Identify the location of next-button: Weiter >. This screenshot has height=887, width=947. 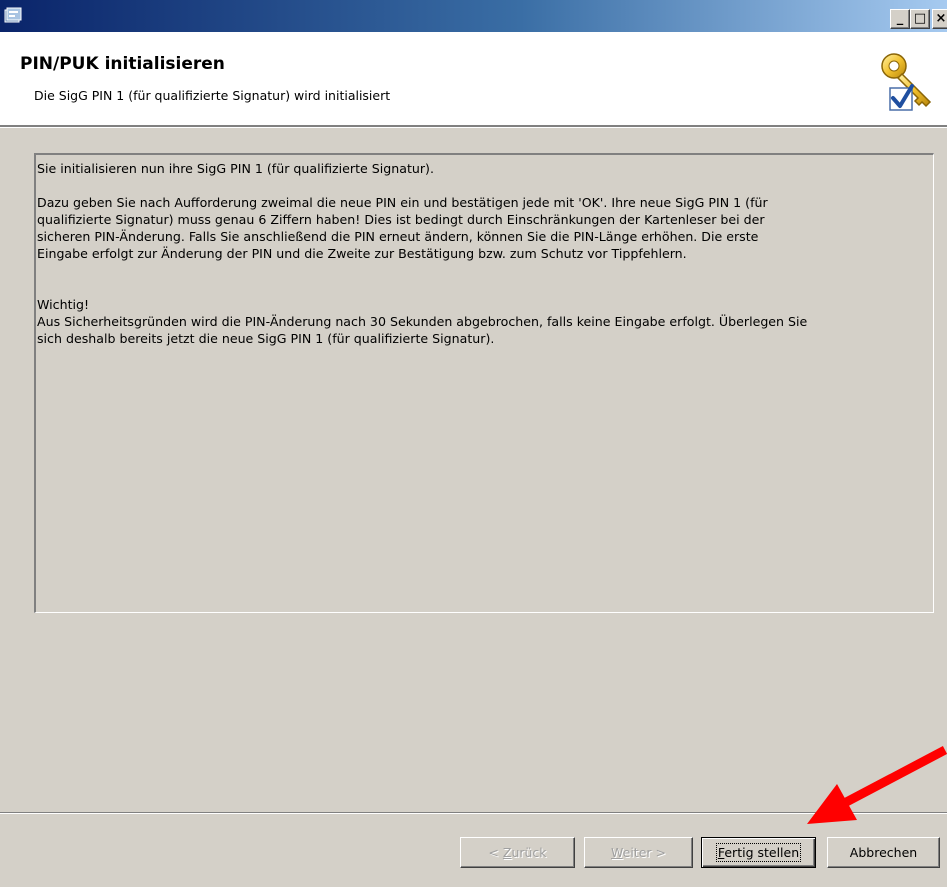
(638, 852).